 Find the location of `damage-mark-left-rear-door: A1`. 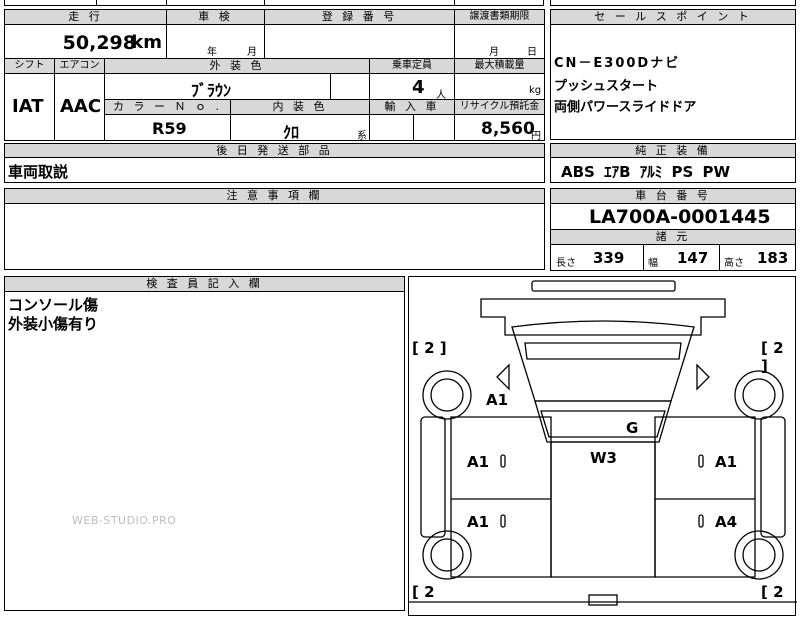

damage-mark-left-rear-door: A1 is located at coordinates (478, 522).